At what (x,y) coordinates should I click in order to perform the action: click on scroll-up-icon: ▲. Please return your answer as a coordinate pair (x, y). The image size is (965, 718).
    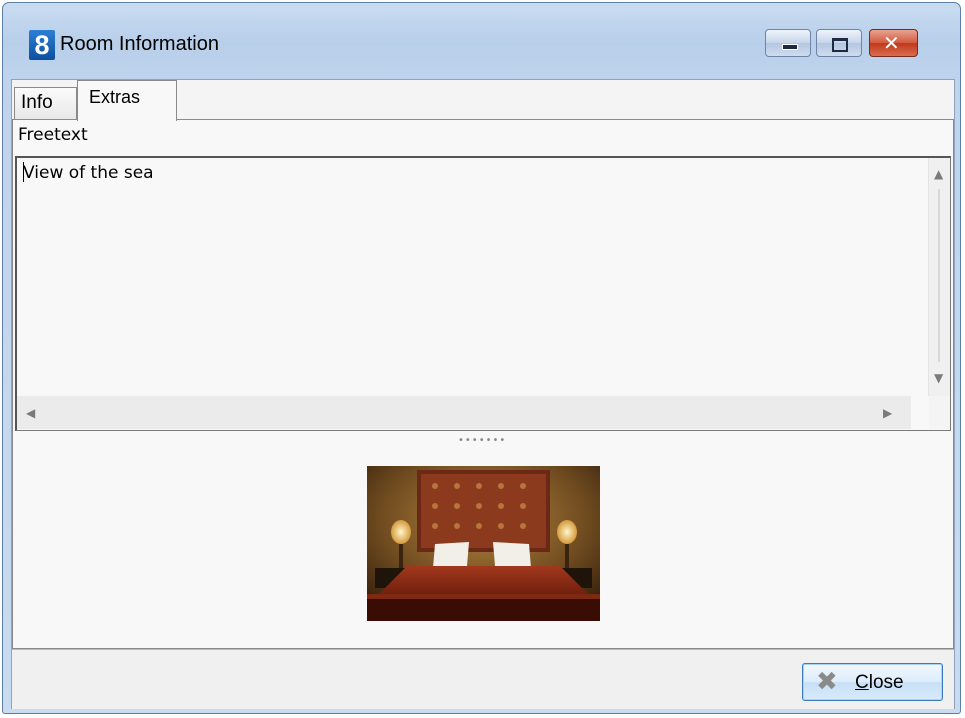
    Looking at the image, I should click on (938, 174).